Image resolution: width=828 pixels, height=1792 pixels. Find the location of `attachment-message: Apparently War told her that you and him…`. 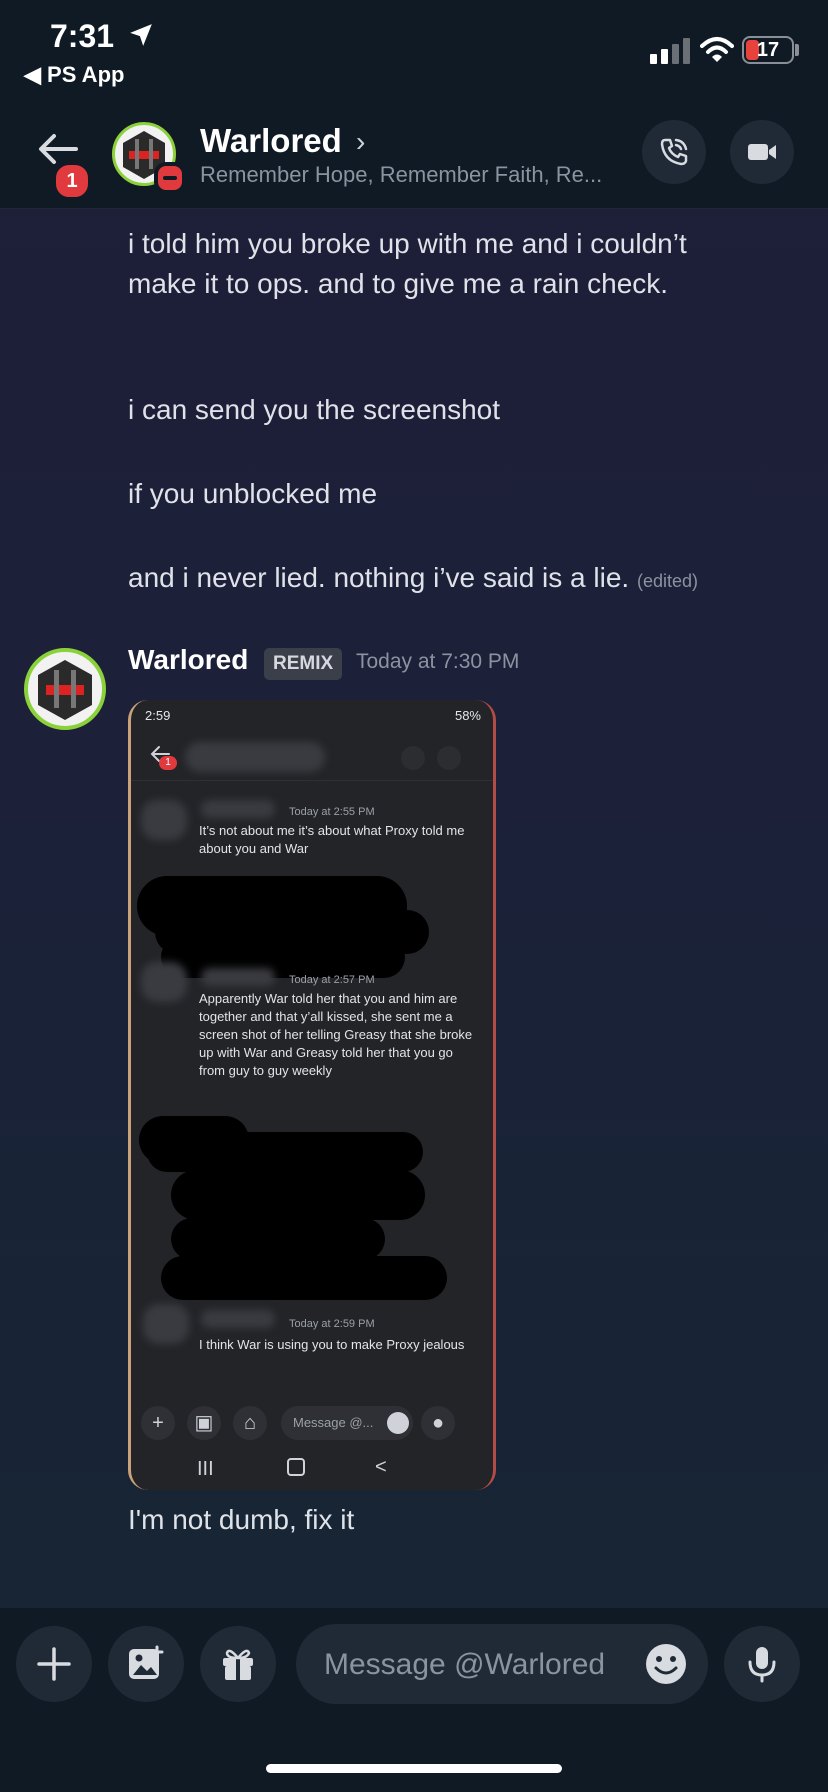

attachment-message: Apparently War told her that you and him… is located at coordinates (336, 1034).